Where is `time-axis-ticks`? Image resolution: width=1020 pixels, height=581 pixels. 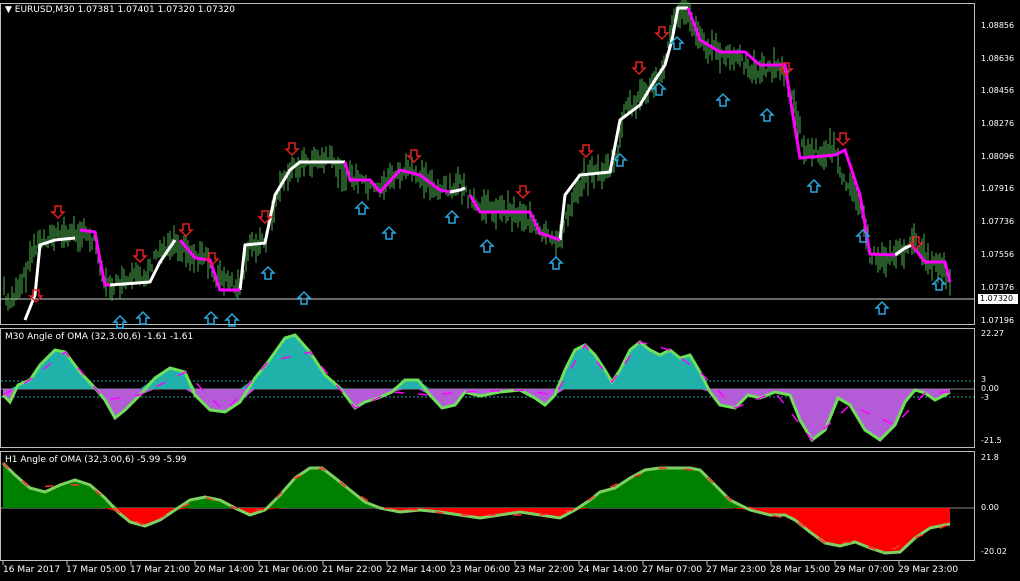
time-axis-ticks is located at coordinates (451, 563).